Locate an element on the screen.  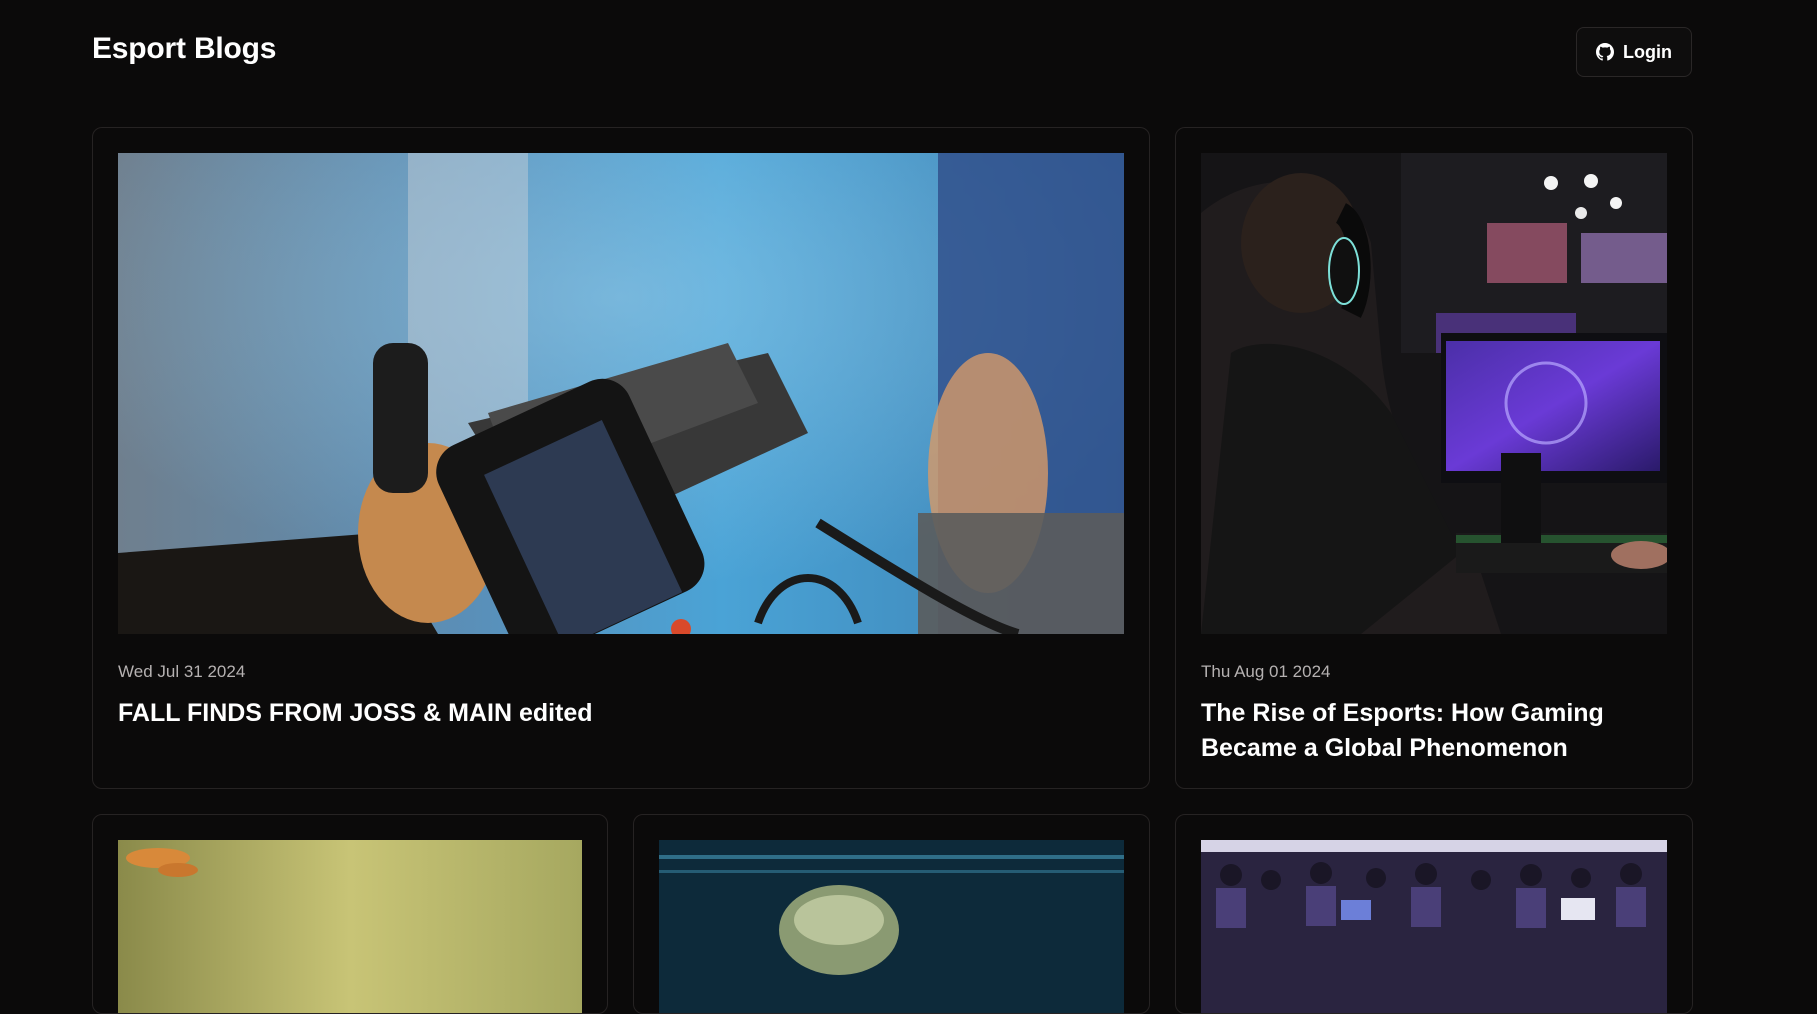
player-portrait-photo is located at coordinates (891, 926).